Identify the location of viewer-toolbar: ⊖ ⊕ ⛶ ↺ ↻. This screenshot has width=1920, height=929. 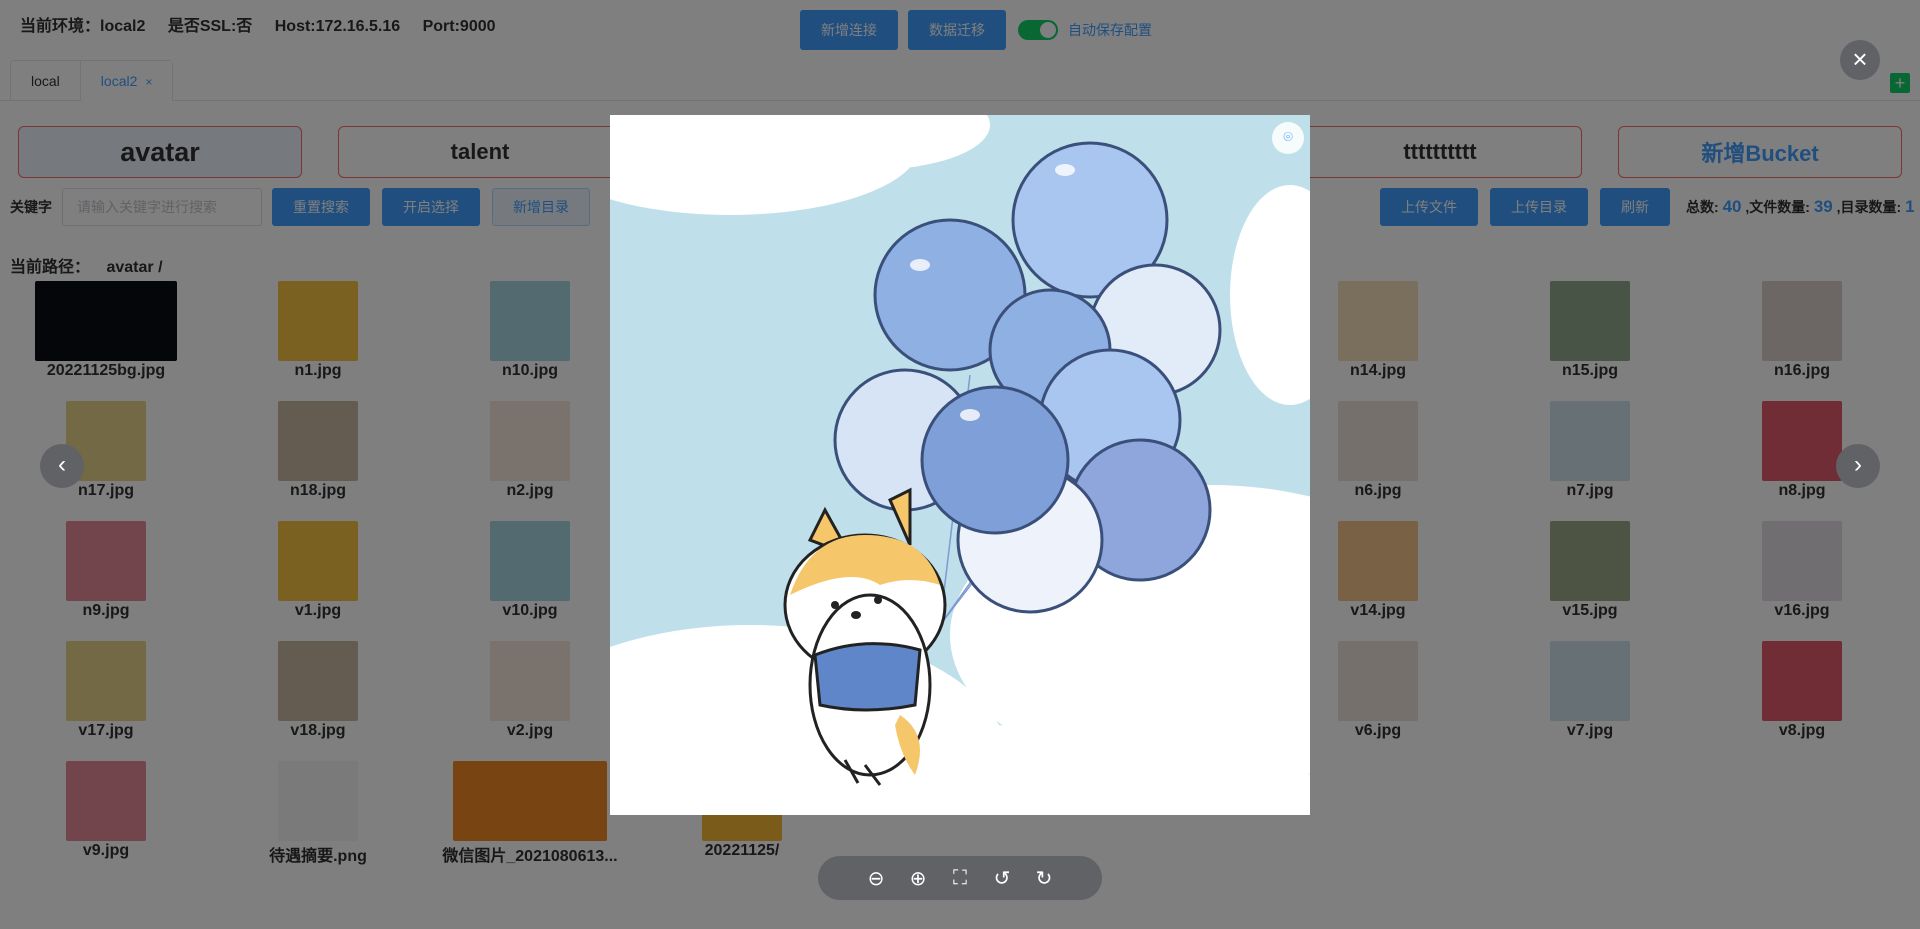
(960, 878).